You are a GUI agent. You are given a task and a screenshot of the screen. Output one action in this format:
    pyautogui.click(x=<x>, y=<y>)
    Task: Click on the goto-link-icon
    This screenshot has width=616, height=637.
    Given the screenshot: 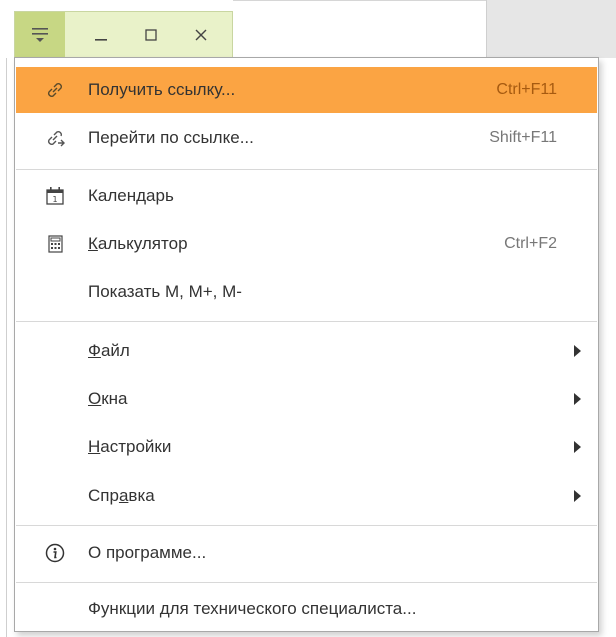 What is the action you would take?
    pyautogui.click(x=55, y=138)
    